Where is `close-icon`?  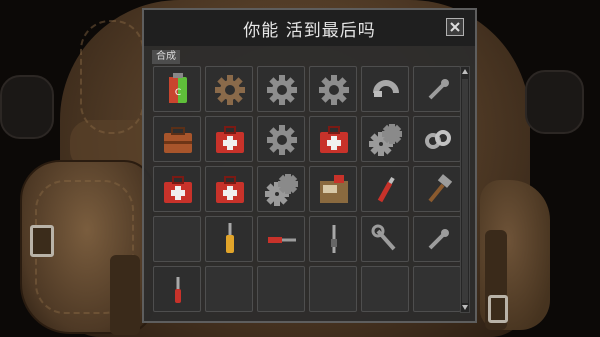 close-icon is located at coordinates (455, 27).